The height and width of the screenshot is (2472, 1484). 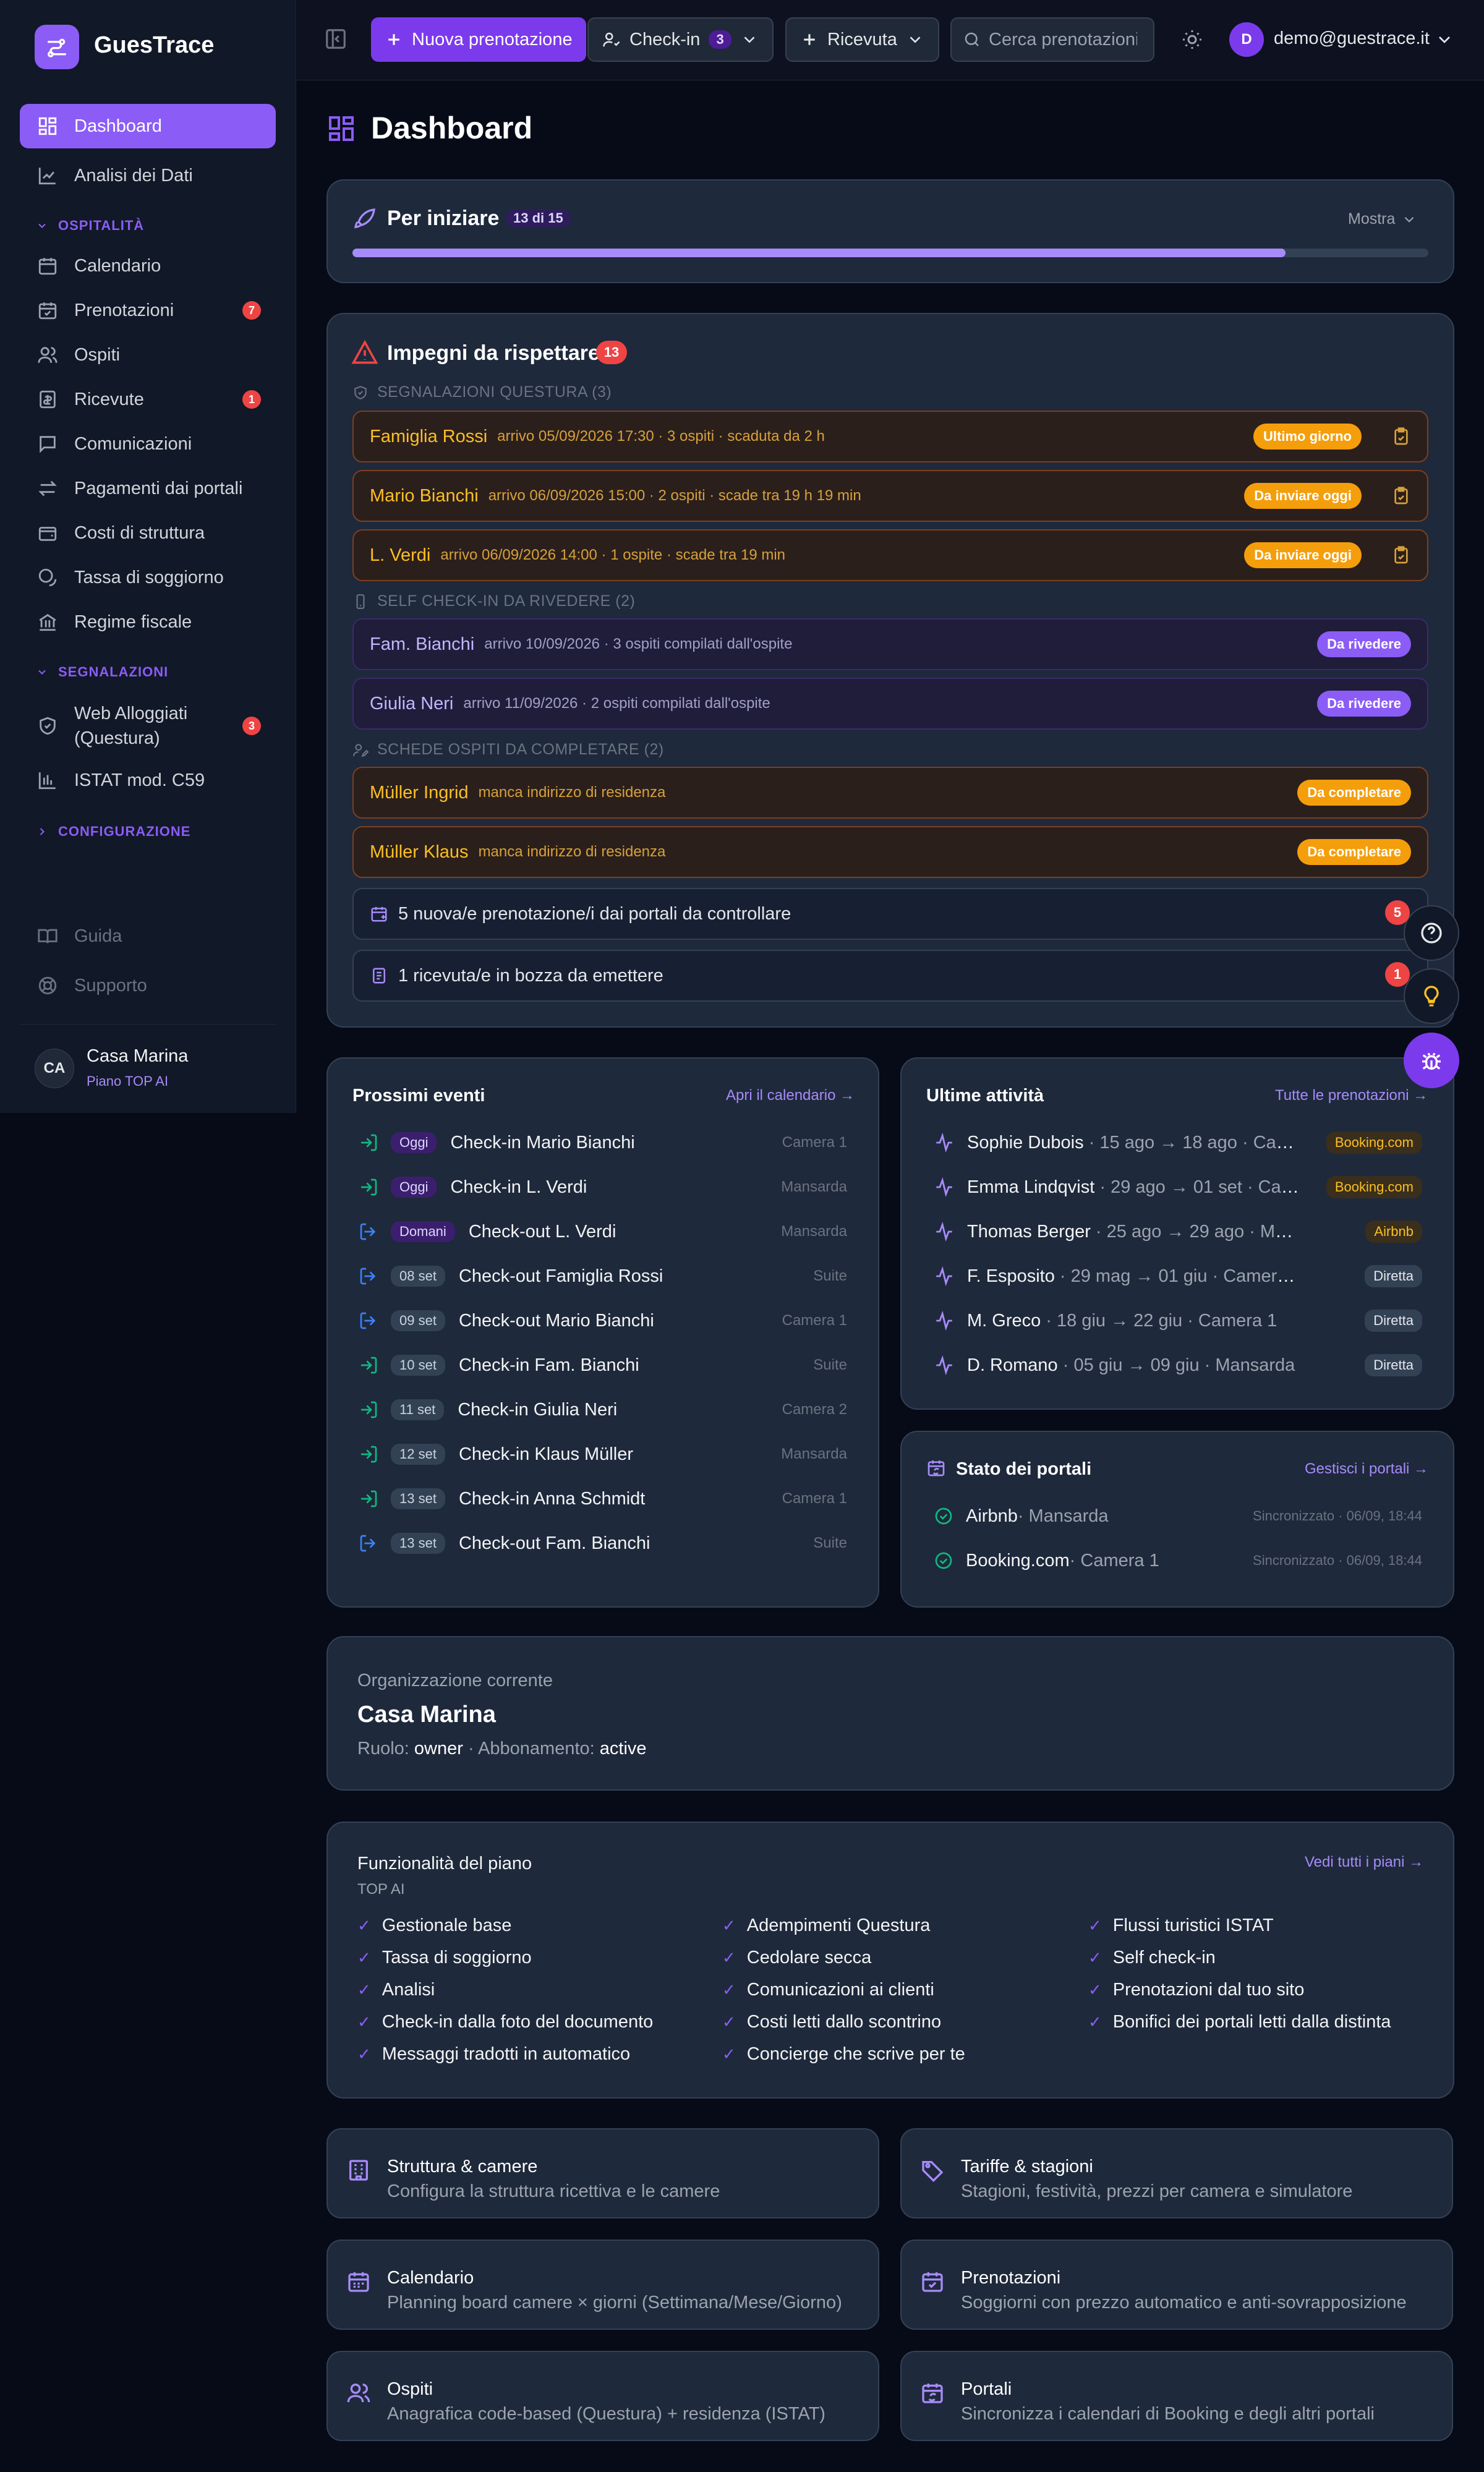 What do you see at coordinates (944, 1187) in the screenshot?
I see `activity-icon` at bounding box center [944, 1187].